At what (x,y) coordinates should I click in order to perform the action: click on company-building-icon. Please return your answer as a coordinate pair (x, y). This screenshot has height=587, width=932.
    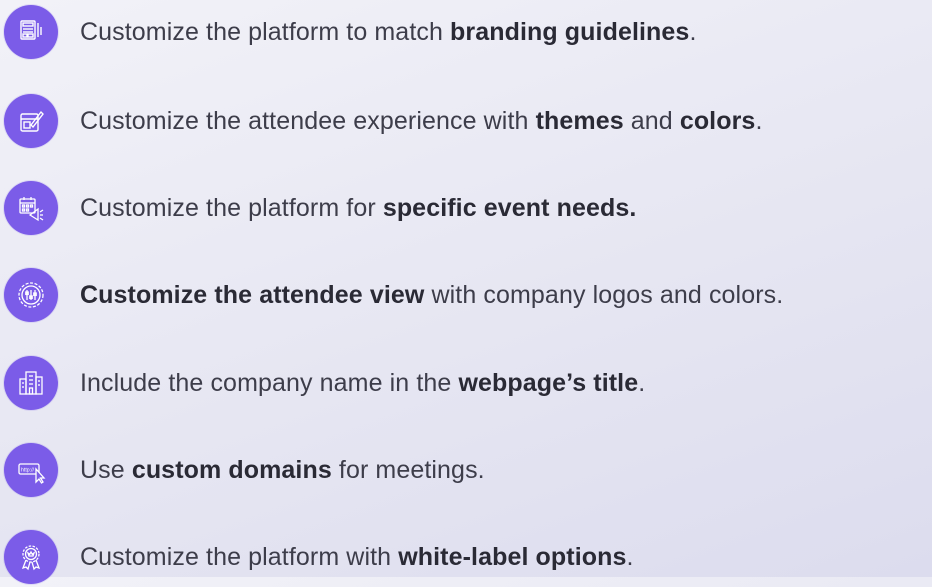
    Looking at the image, I should click on (31, 383).